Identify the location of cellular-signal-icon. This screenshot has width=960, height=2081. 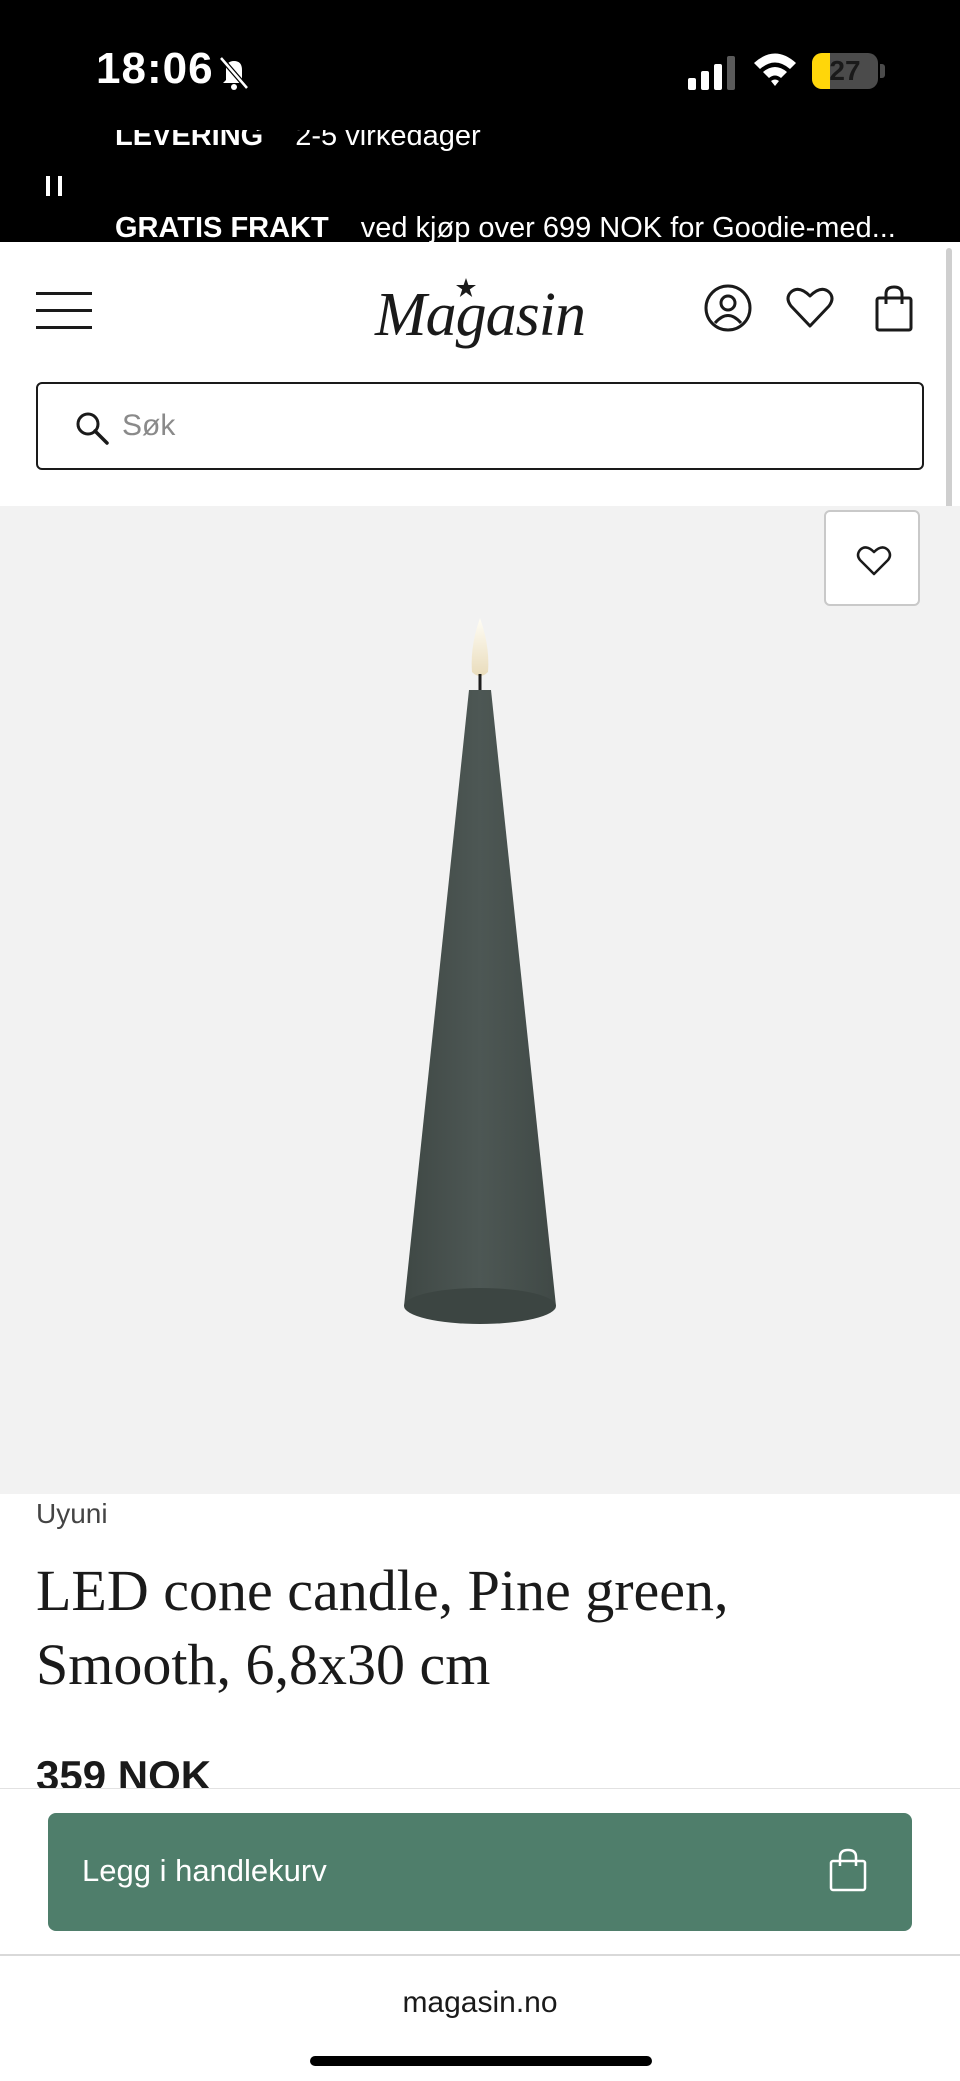
(711, 73).